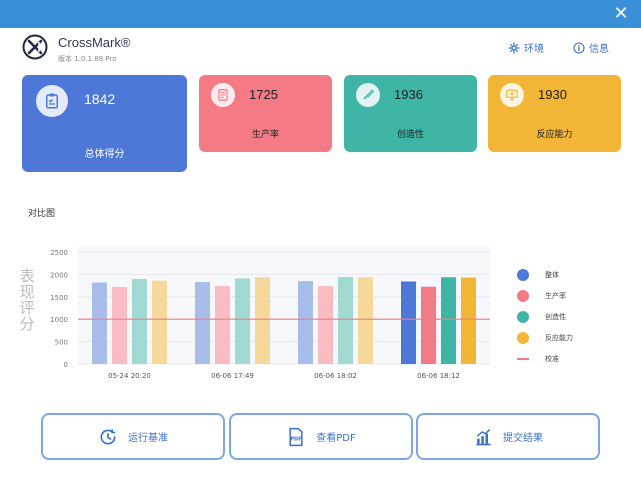 The height and width of the screenshot is (485, 641). Describe the element at coordinates (223, 95) in the screenshot. I see `document-icon` at that location.